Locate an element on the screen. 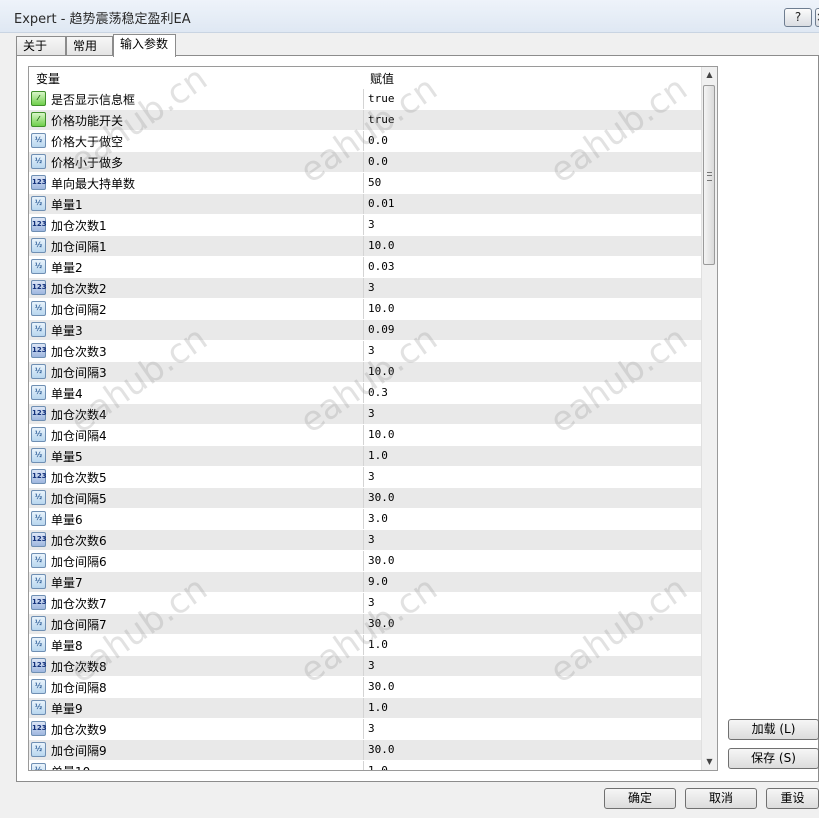  table-row: 123 加仓次数5 3 is located at coordinates (366, 477).